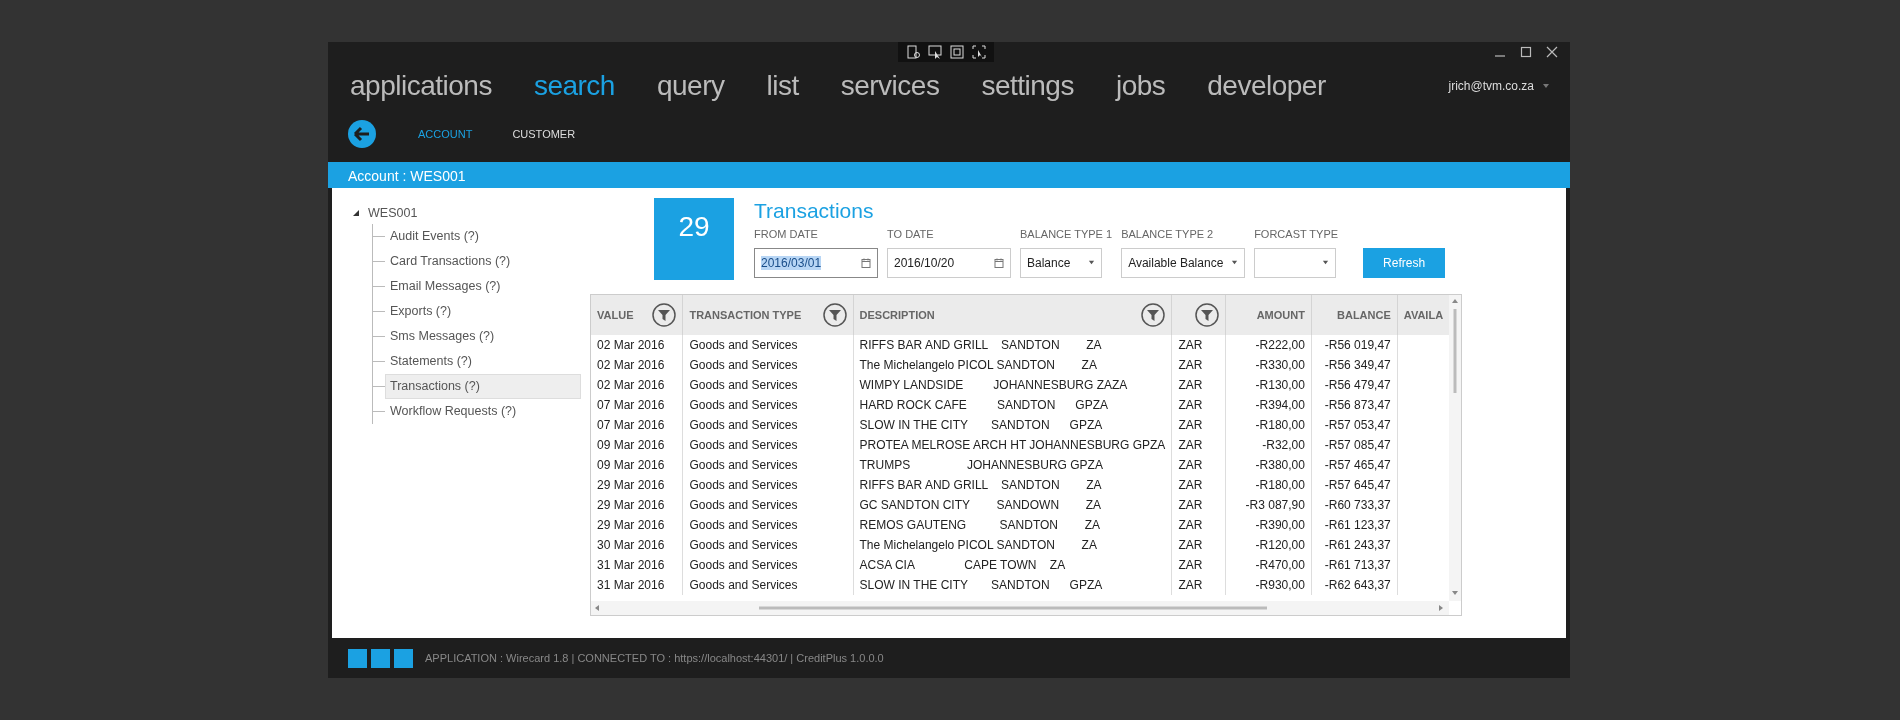 The height and width of the screenshot is (720, 1900). I want to click on collapse-triangle-icon, so click(356, 213).